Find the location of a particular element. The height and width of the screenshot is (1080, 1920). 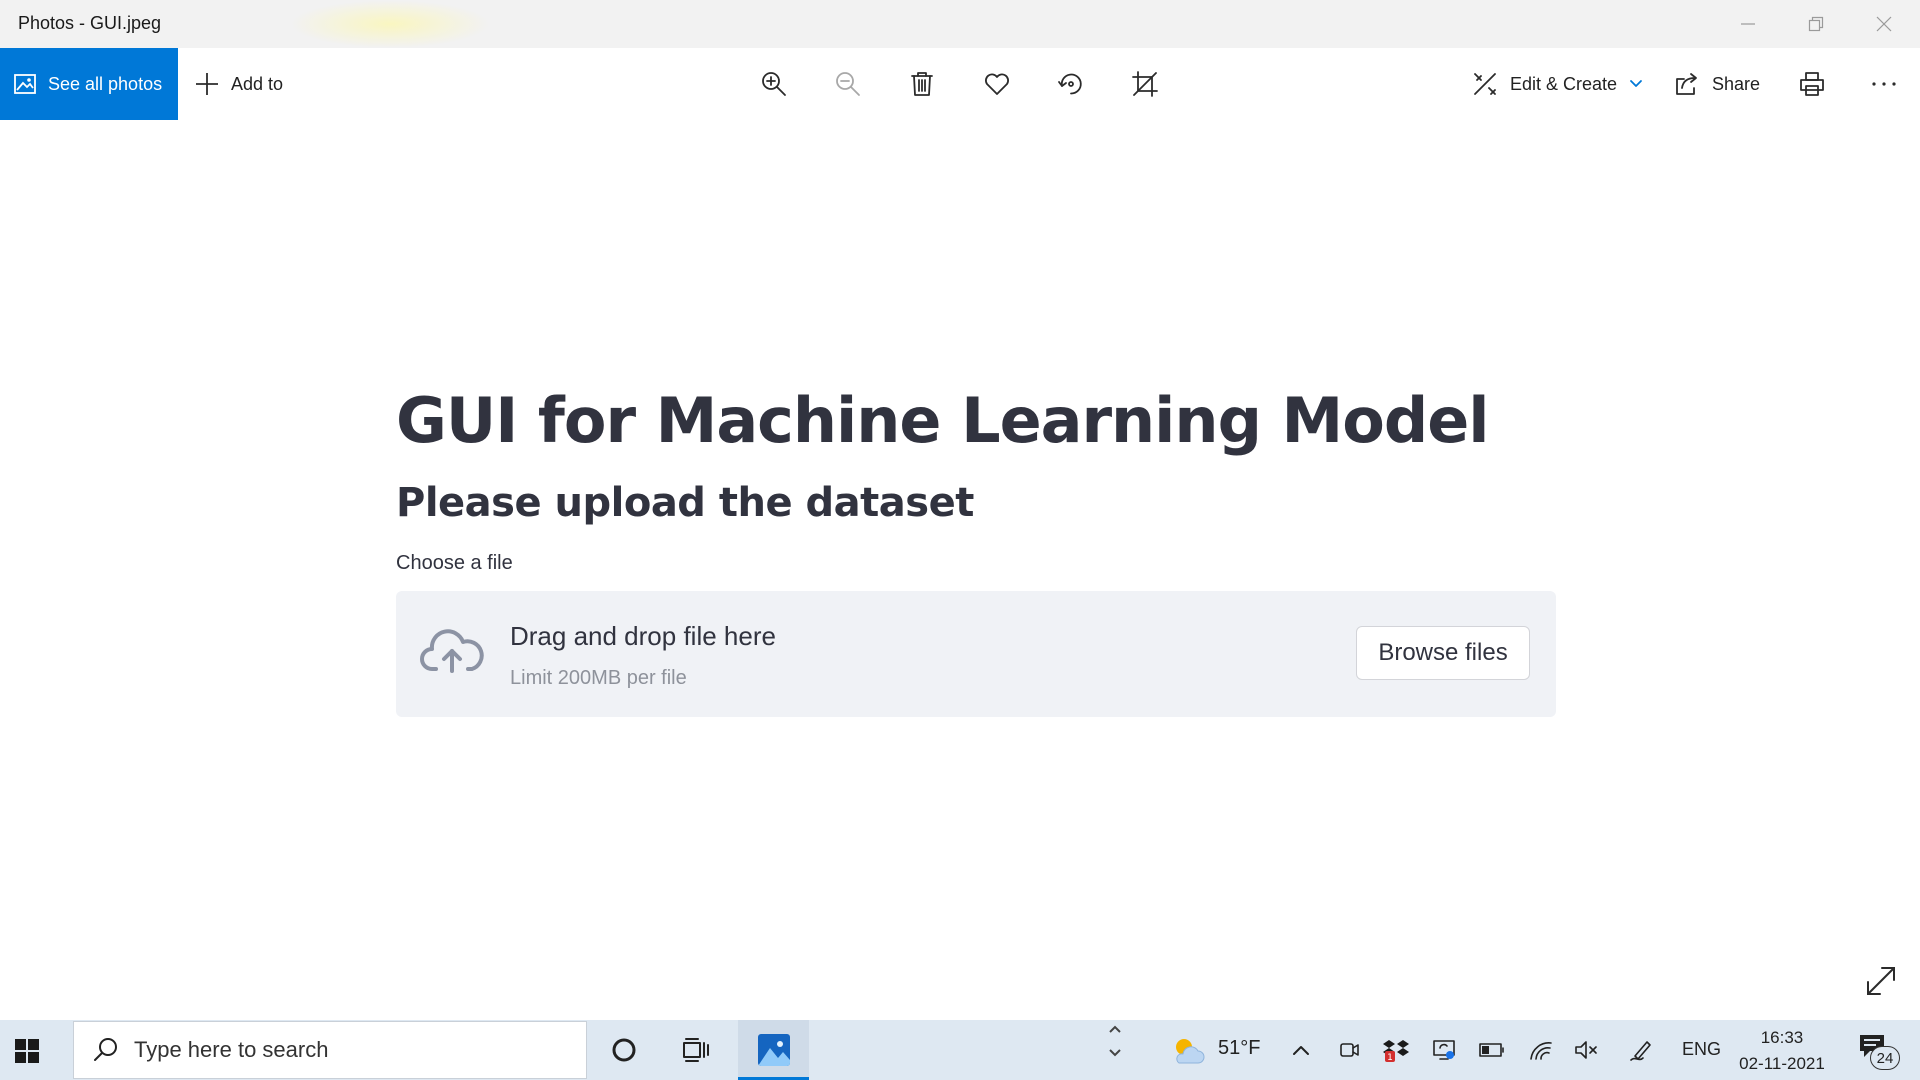

weather-widget is located at coordinates (1188, 1050).